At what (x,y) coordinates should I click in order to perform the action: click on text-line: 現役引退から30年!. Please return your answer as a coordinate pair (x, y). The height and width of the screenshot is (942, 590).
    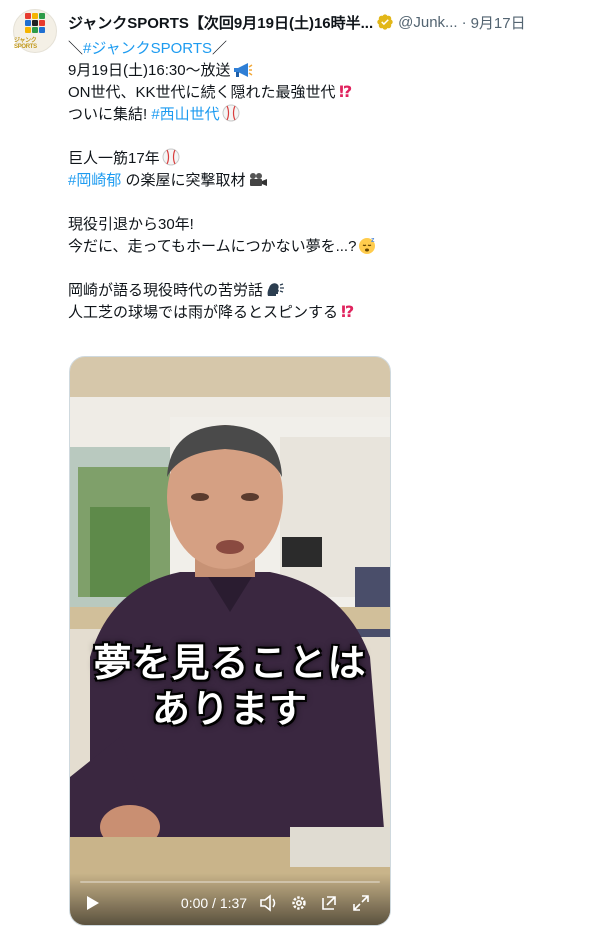
    Looking at the image, I should click on (131, 224).